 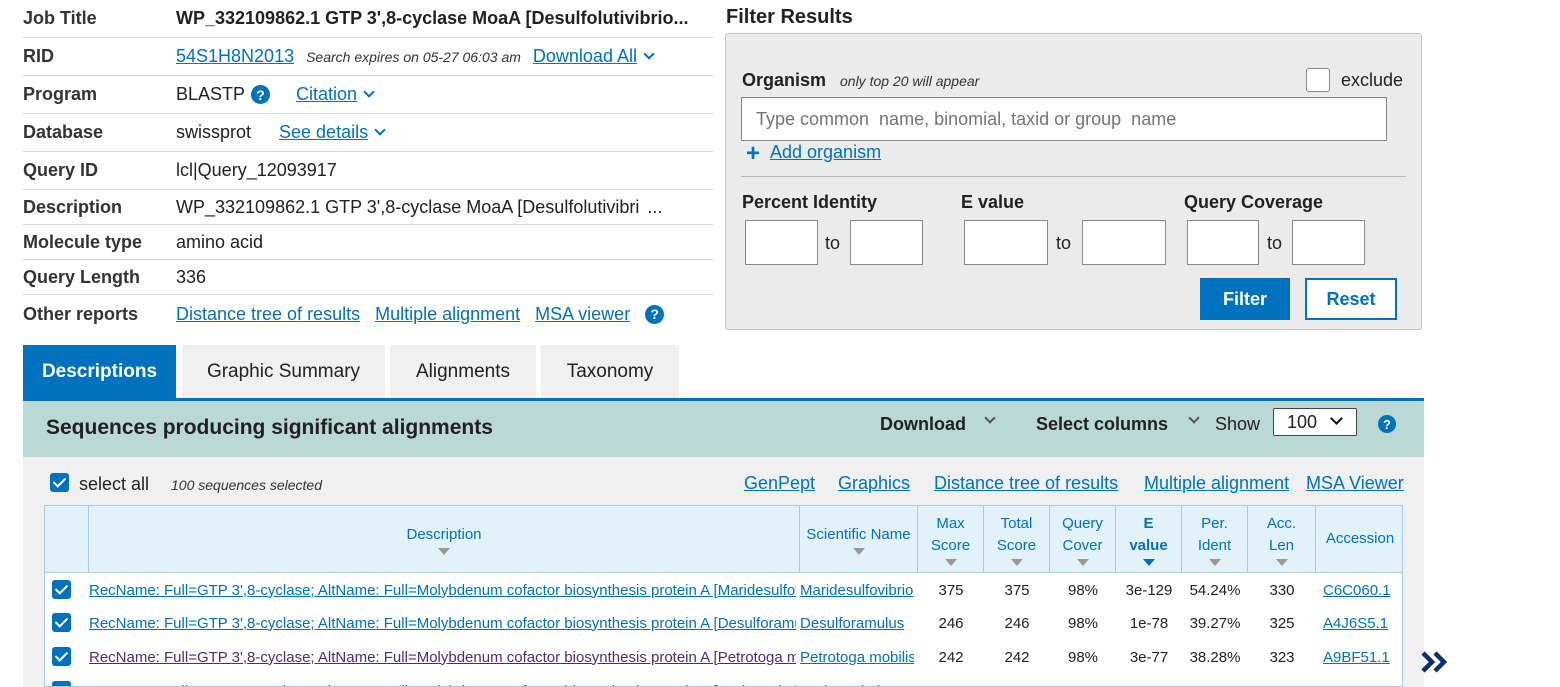 What do you see at coordinates (585, 56) in the screenshot?
I see `download-all-link: Download All` at bounding box center [585, 56].